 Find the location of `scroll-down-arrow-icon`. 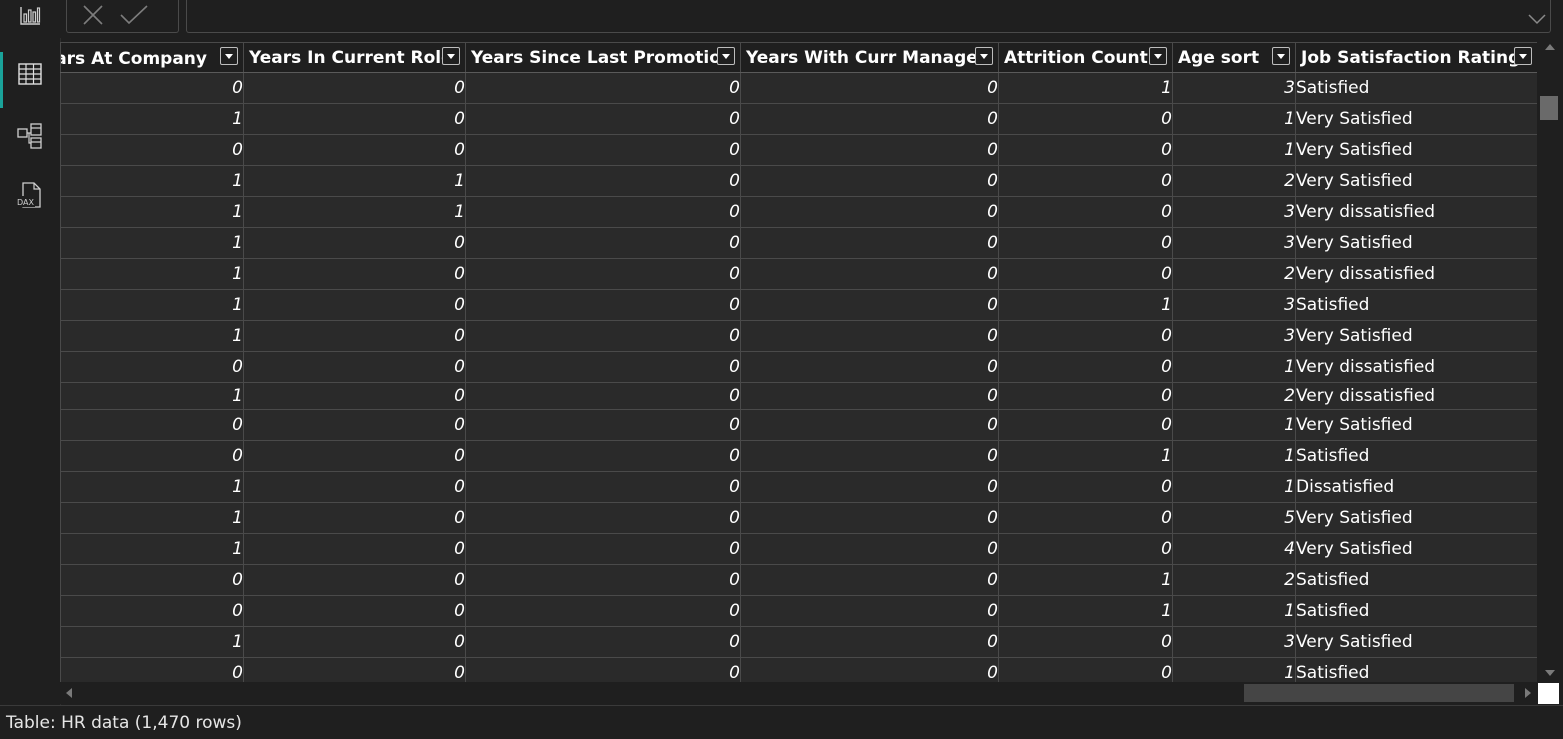

scroll-down-arrow-icon is located at coordinates (1550, 673).